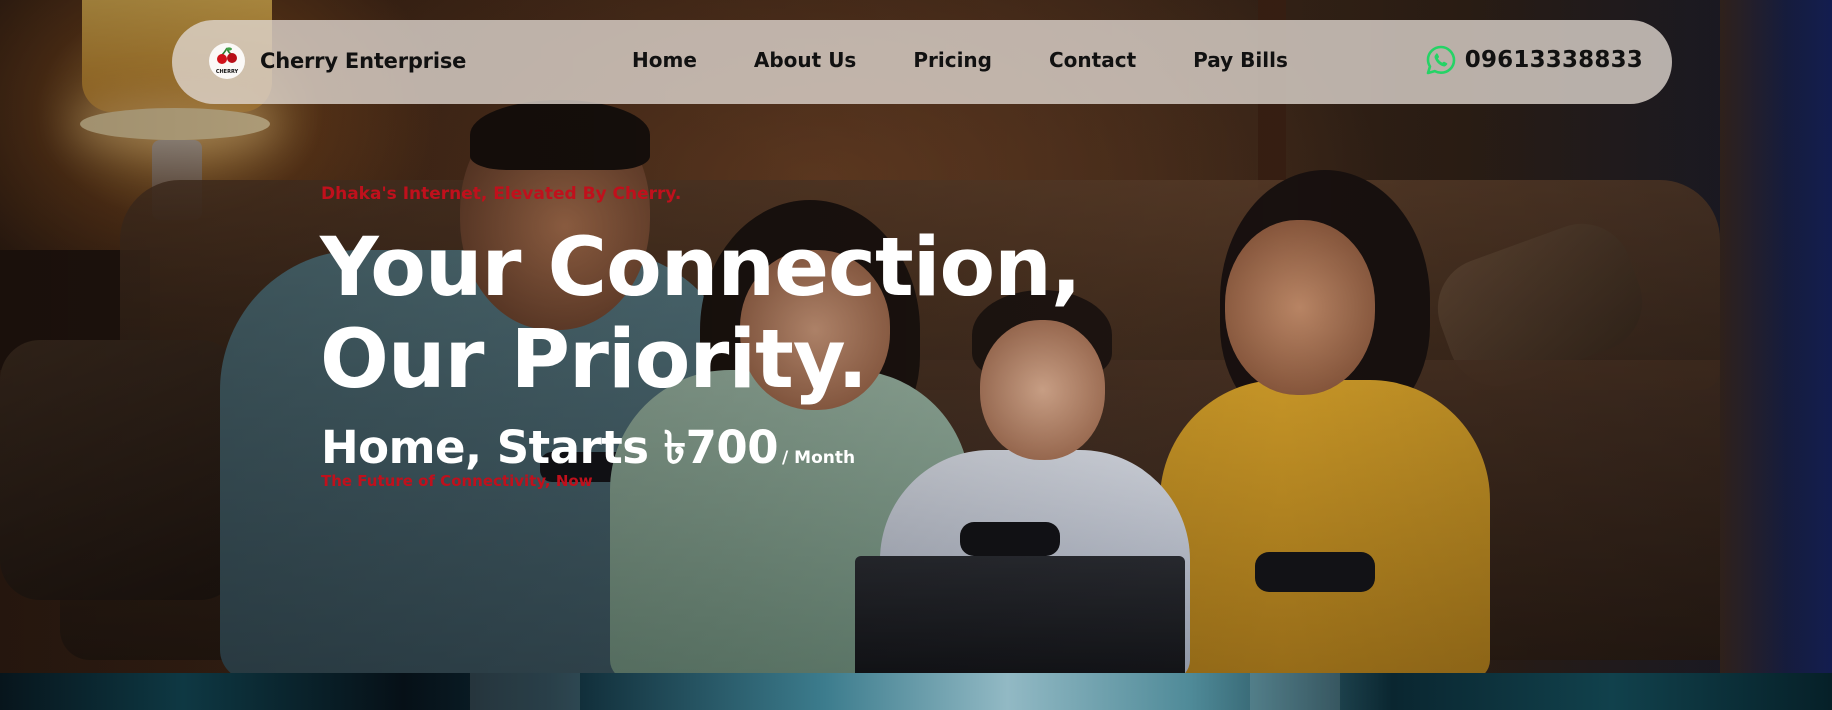 The width and height of the screenshot is (1832, 710). What do you see at coordinates (594, 360) in the screenshot?
I see `hero-headline-line2: Our Priority.` at bounding box center [594, 360].